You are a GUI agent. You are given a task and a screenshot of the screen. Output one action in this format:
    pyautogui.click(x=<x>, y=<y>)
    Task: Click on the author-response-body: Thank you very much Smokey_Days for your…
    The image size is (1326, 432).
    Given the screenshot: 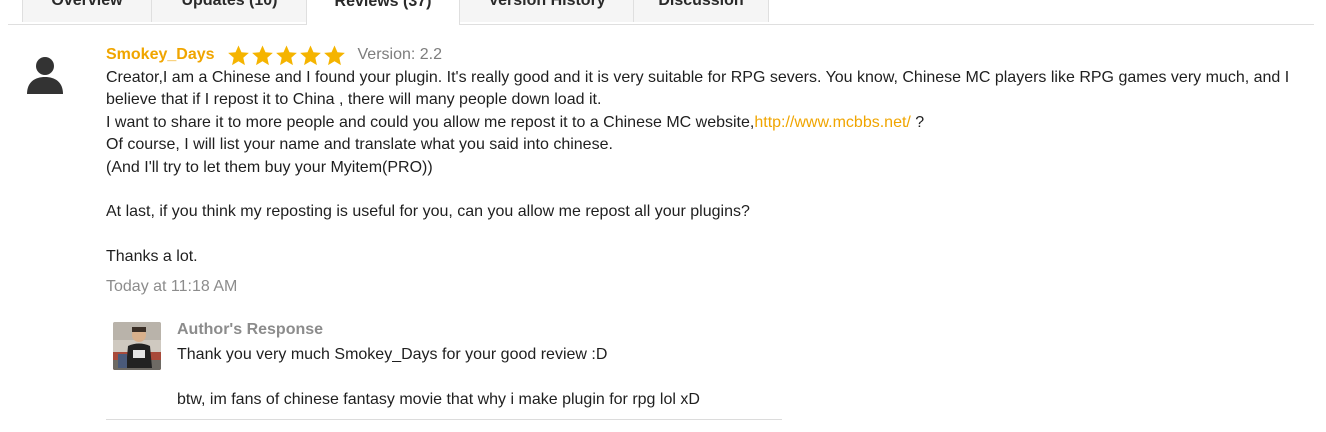 What is the action you would take?
    pyautogui.click(x=497, y=377)
    